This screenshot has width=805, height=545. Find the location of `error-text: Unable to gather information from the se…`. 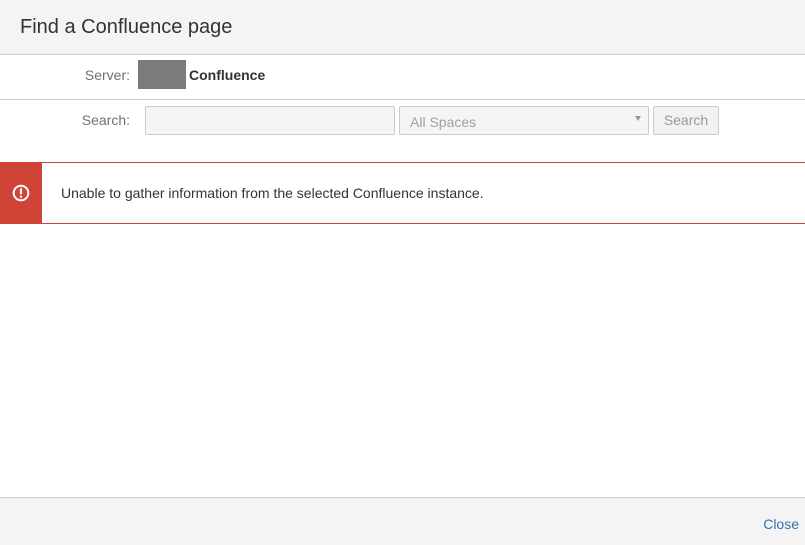

error-text: Unable to gather information from the se… is located at coordinates (272, 193).